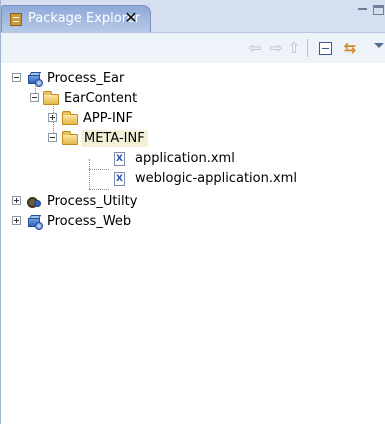 Image resolution: width=385 pixels, height=424 pixels. What do you see at coordinates (362, 10) in the screenshot?
I see `minimize-icon` at bounding box center [362, 10].